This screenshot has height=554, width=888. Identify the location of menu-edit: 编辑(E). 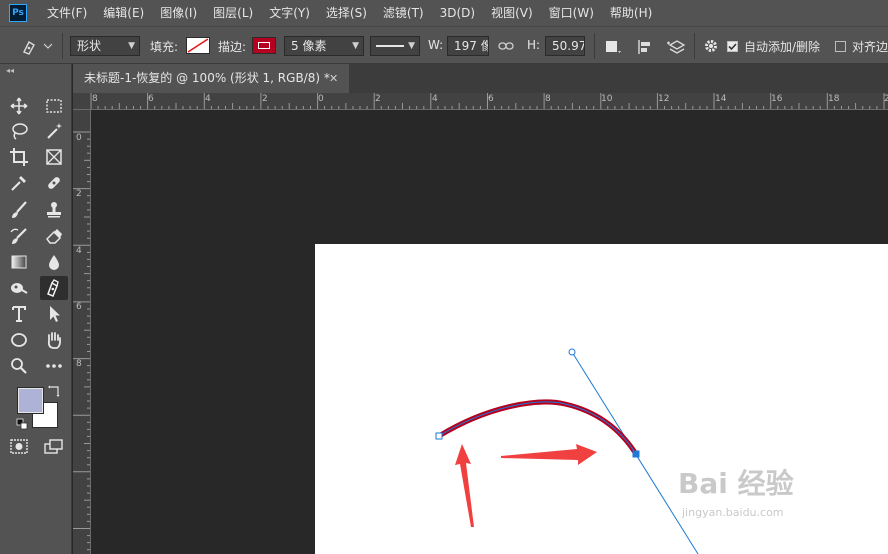
(123, 13).